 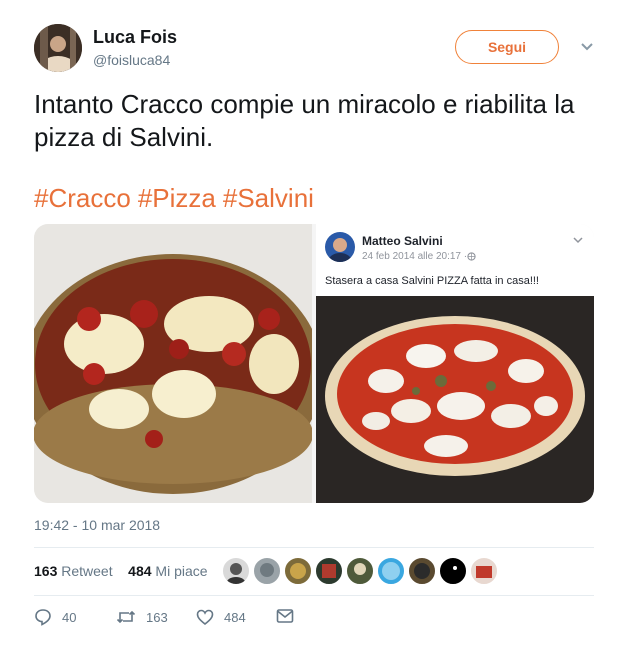 What do you see at coordinates (507, 47) in the screenshot?
I see `follow-button: Segui` at bounding box center [507, 47].